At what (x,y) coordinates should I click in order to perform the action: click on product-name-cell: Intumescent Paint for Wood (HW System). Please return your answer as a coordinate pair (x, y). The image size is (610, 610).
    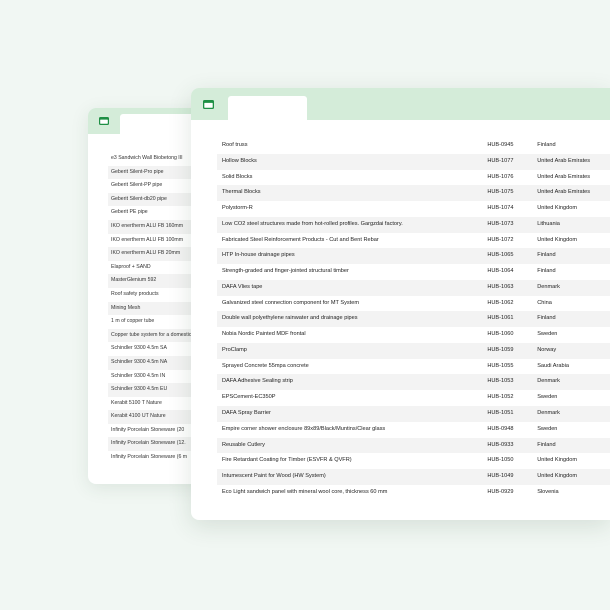
    Looking at the image, I should click on (274, 476).